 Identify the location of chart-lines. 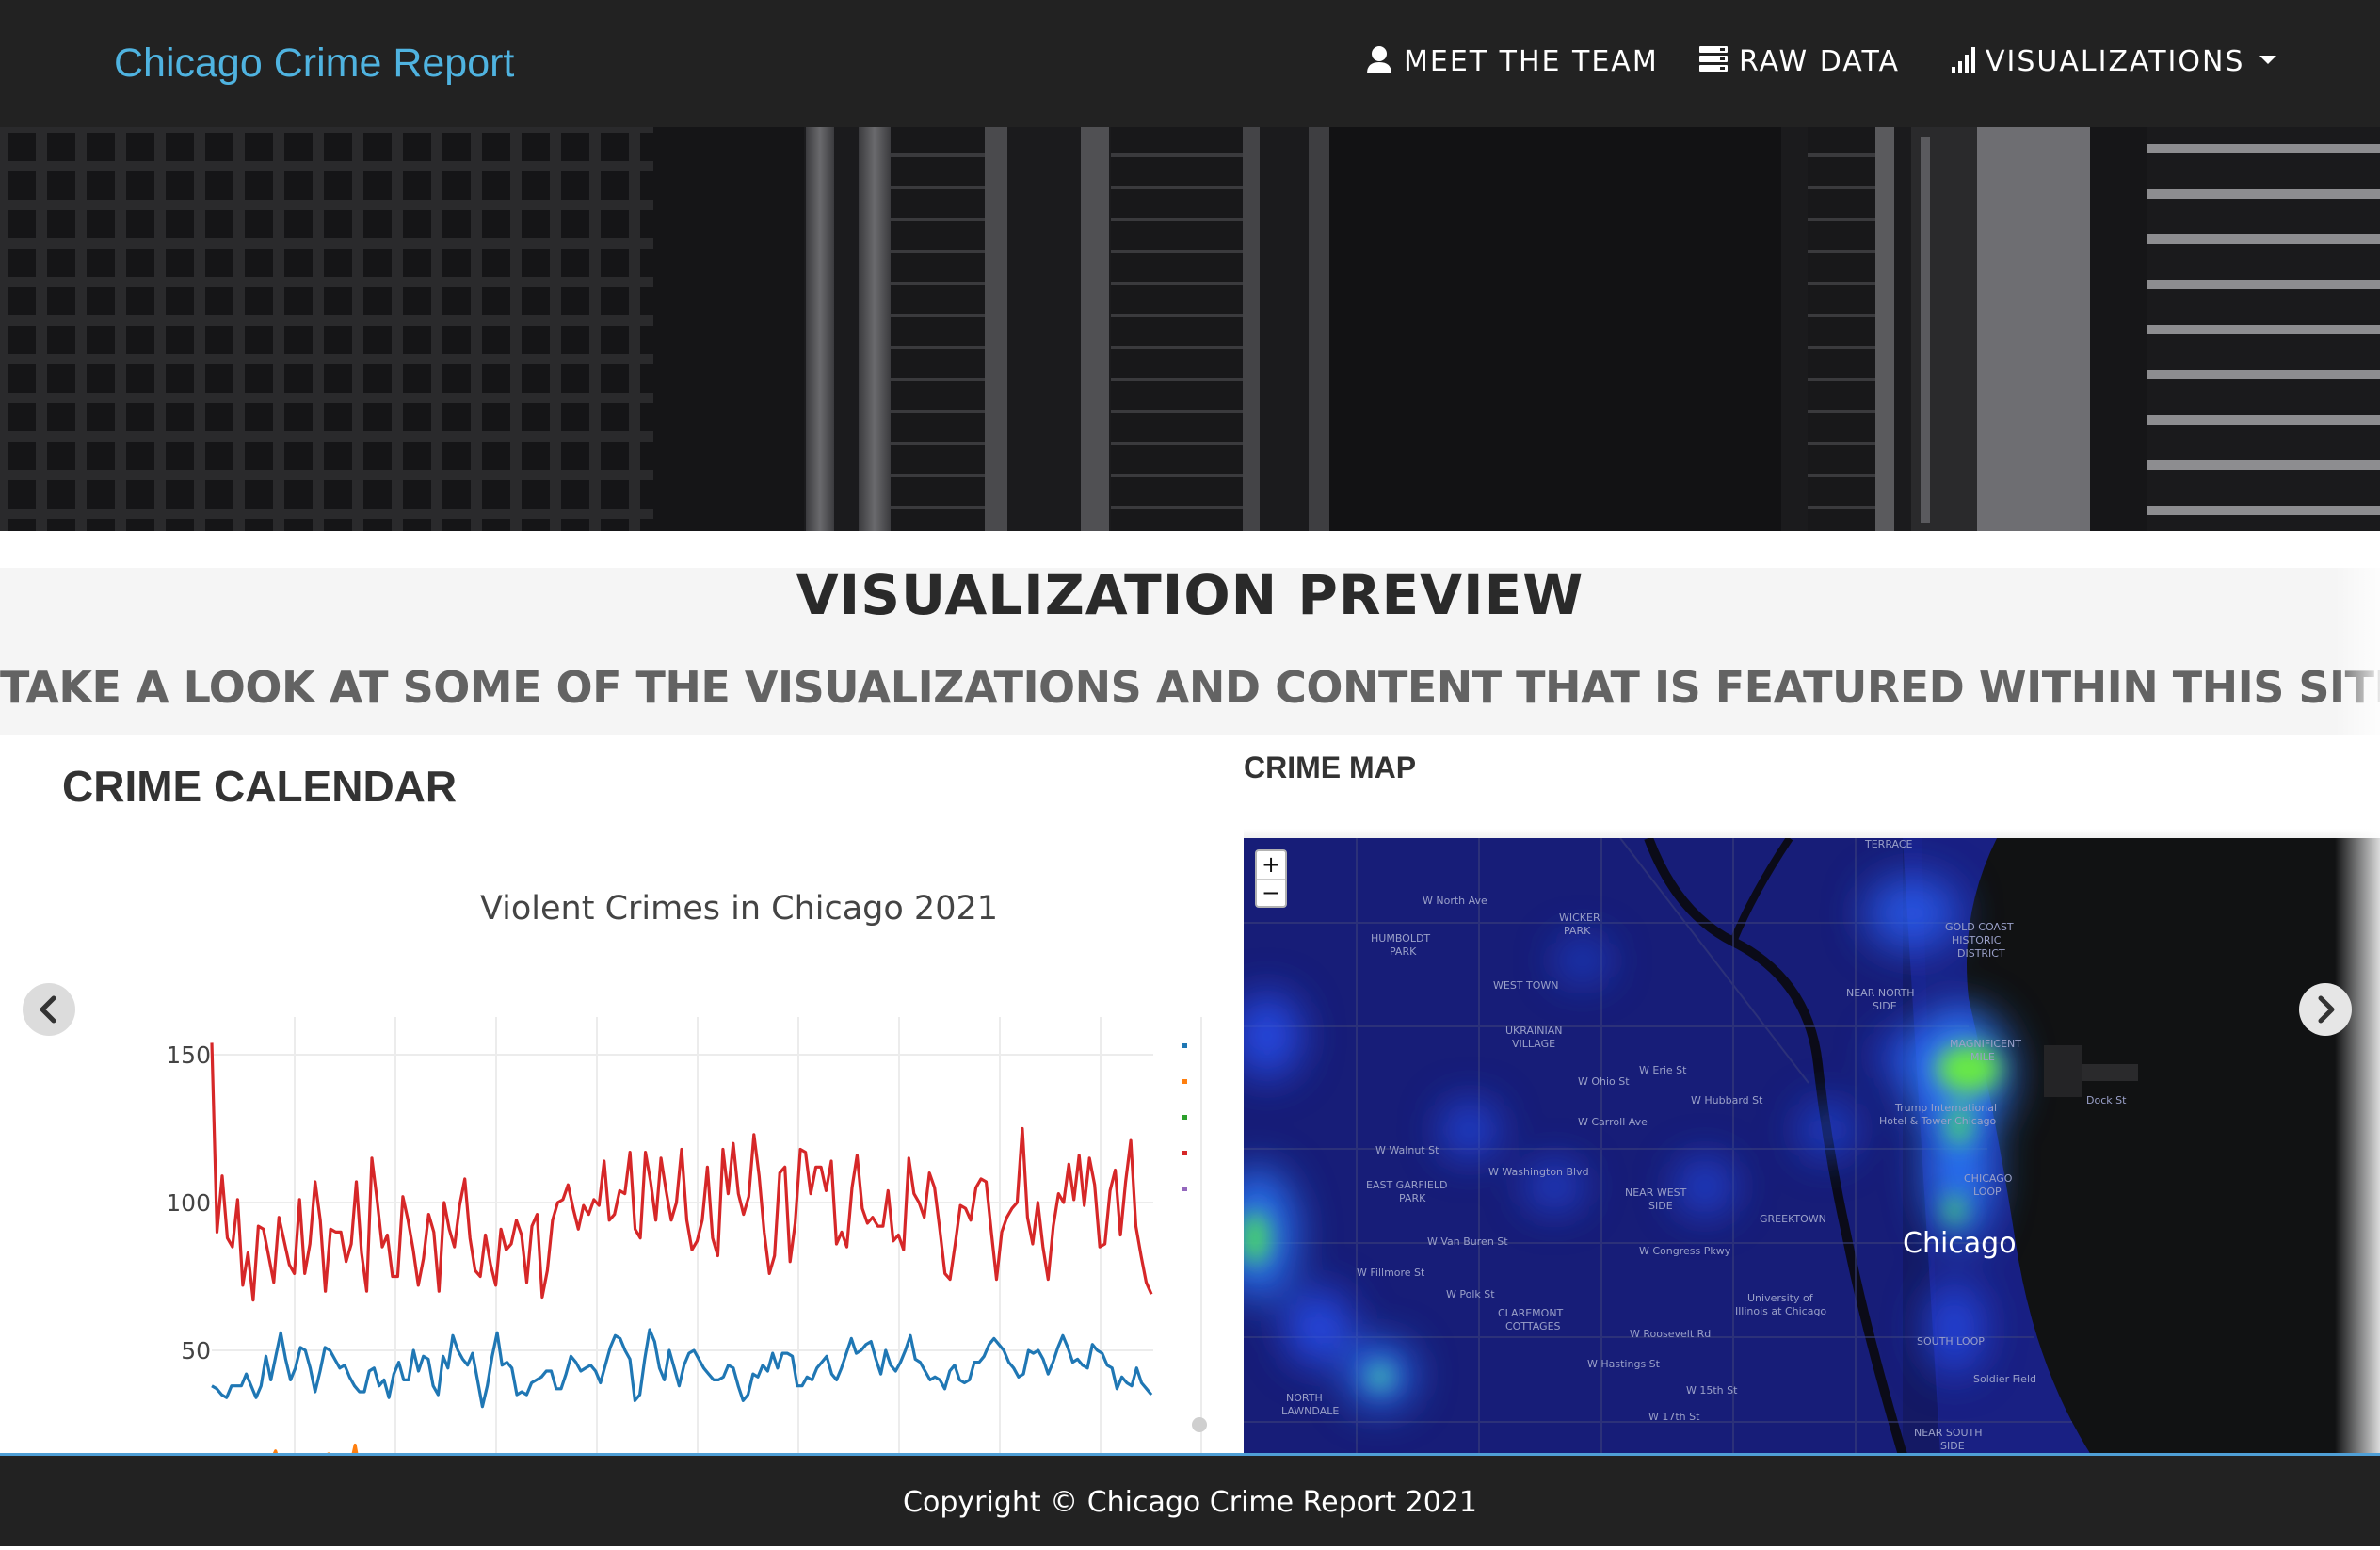
(681, 1268).